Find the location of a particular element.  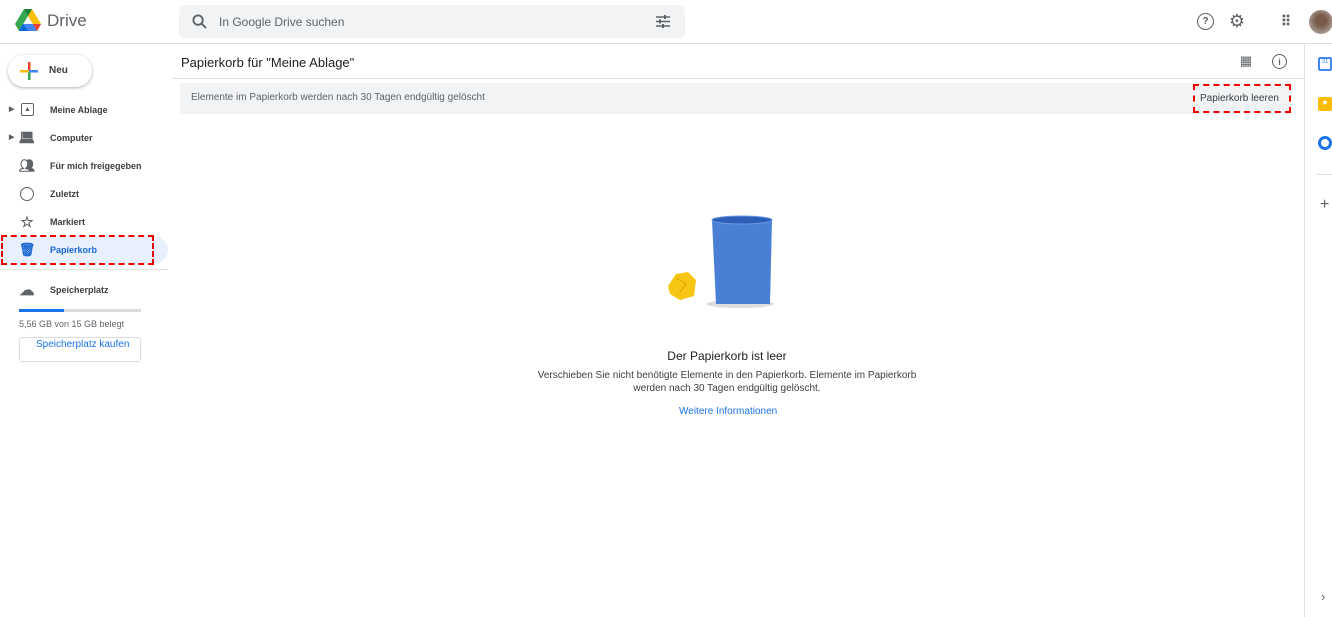

sidebar-item-label: Meine Ablage is located at coordinates (79, 110).